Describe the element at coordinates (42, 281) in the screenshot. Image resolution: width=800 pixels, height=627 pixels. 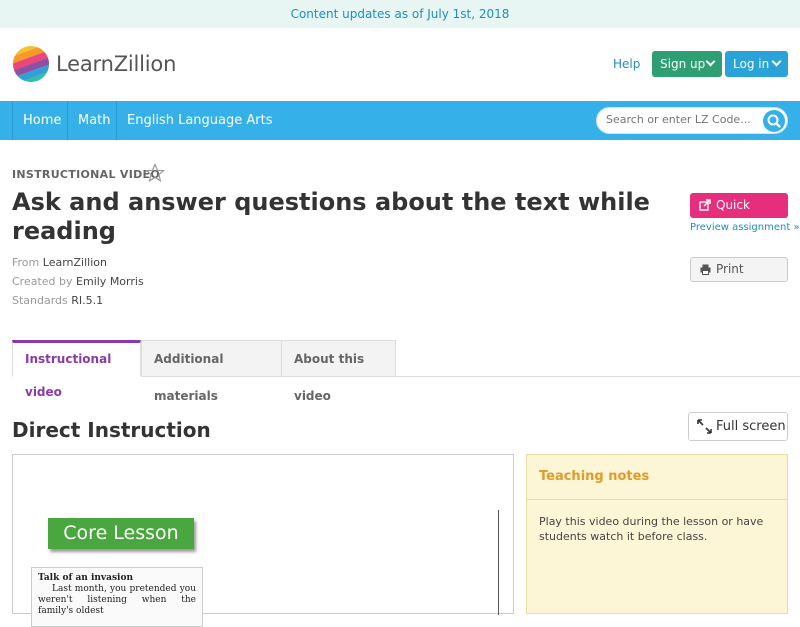
I see `meta-created-label: Created by` at that location.